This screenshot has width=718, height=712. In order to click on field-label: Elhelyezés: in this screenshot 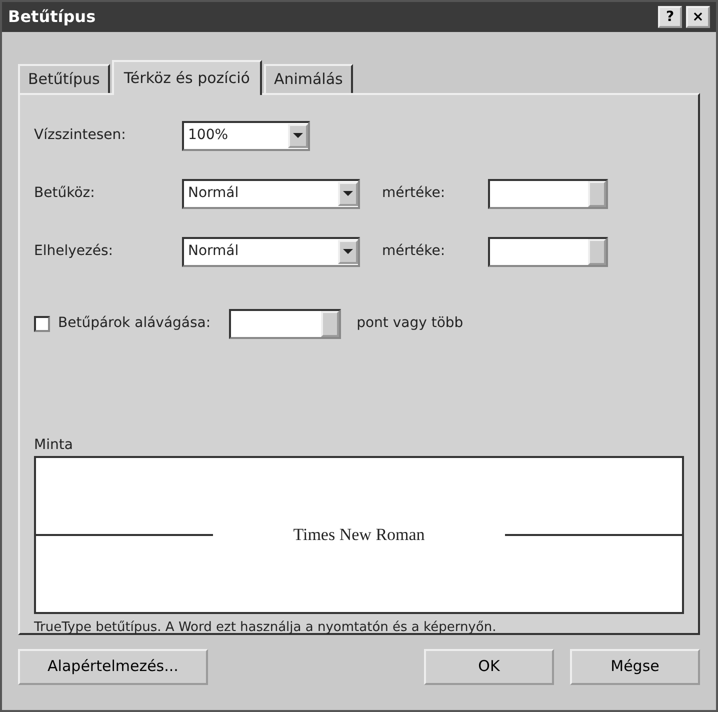, I will do `click(74, 251)`.